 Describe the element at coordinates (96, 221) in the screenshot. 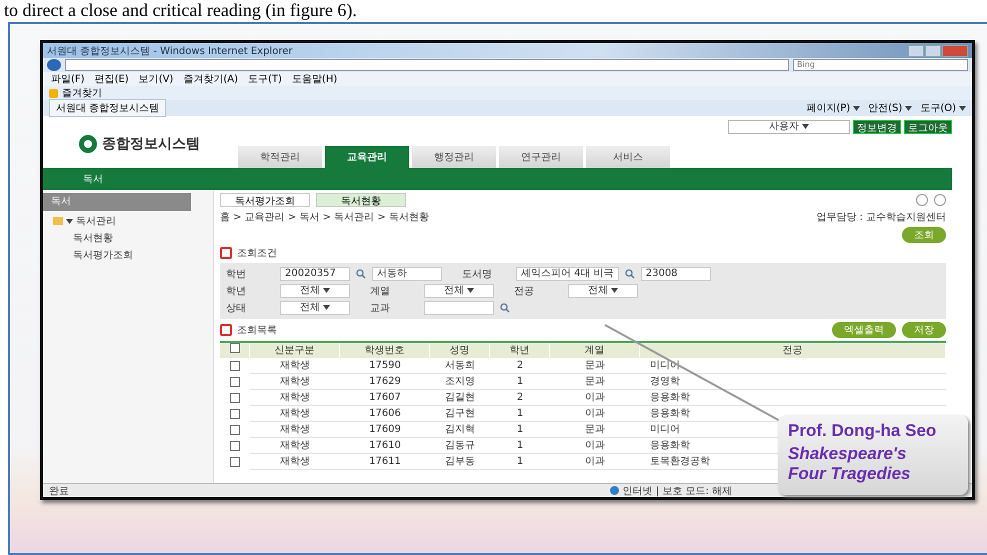

I see `tree-node: 독서관리` at that location.